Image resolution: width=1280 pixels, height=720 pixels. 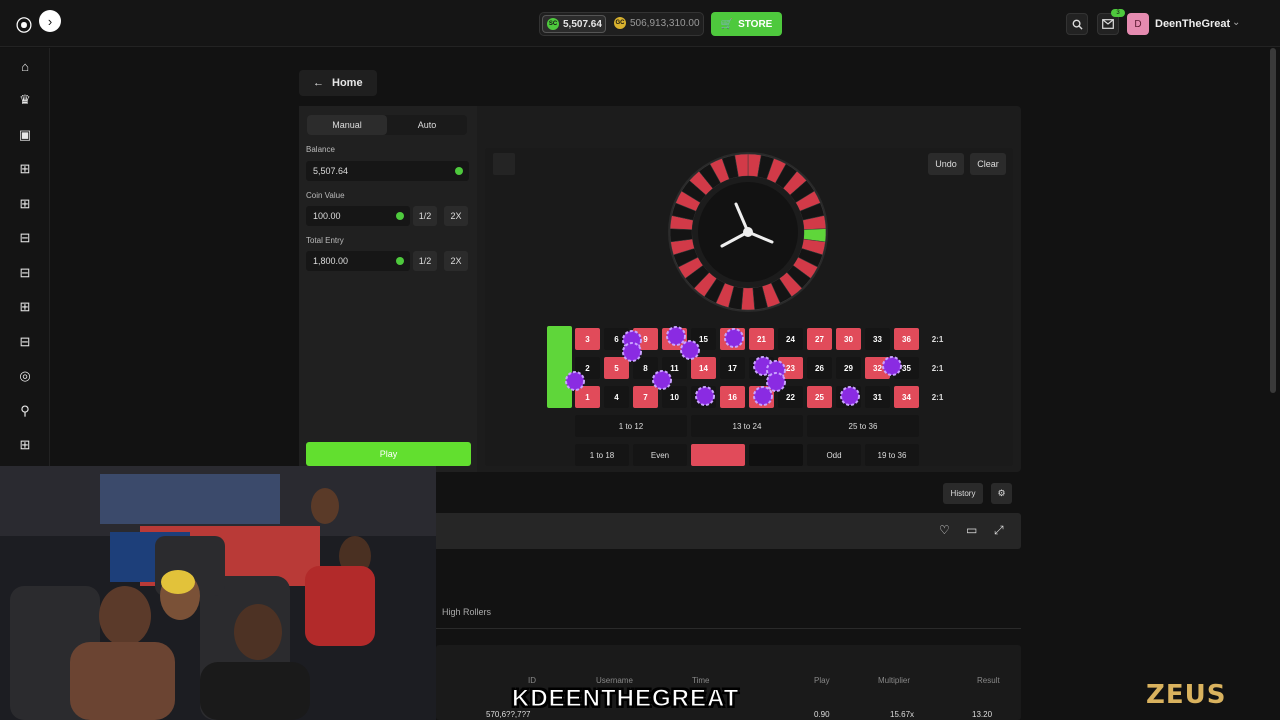 I want to click on wallet-selector: SC 5,507.64 GC 506,913,310.00, so click(x=621, y=24).